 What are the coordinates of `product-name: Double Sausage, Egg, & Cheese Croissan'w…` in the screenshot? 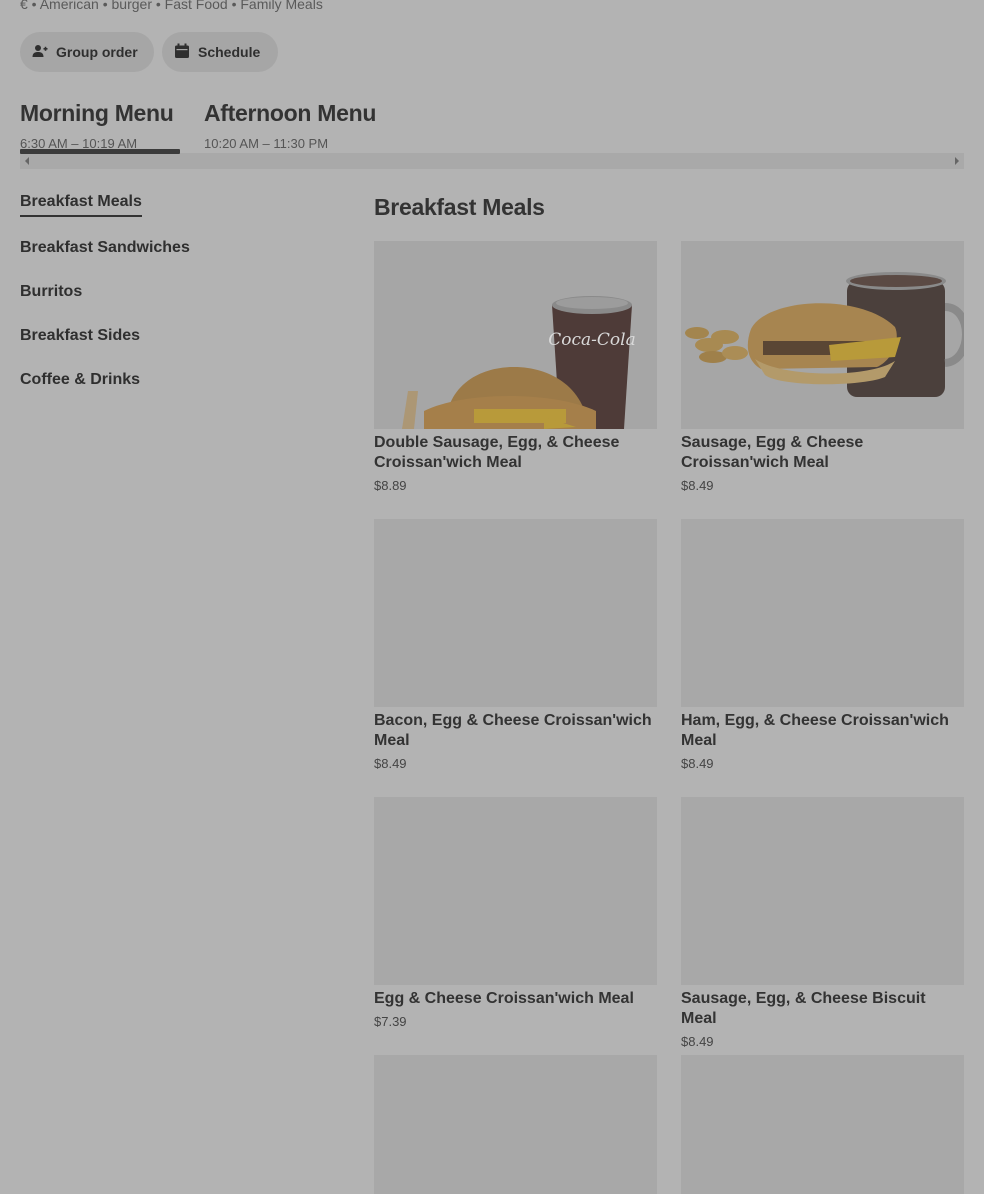 It's located at (497, 452).